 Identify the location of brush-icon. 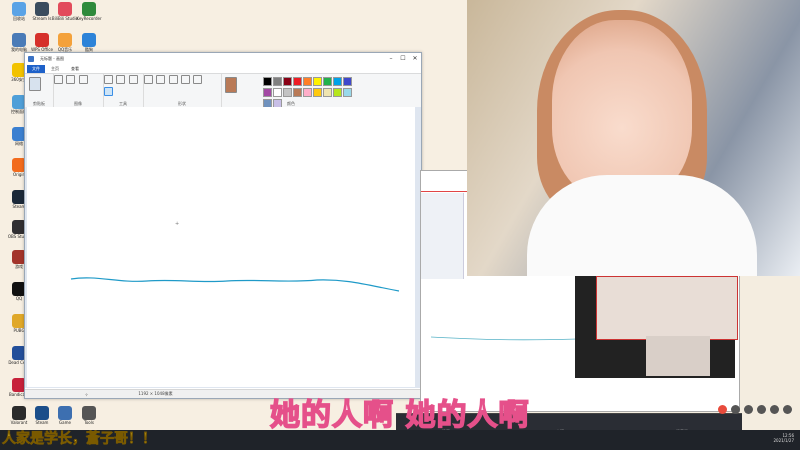
(108, 91).